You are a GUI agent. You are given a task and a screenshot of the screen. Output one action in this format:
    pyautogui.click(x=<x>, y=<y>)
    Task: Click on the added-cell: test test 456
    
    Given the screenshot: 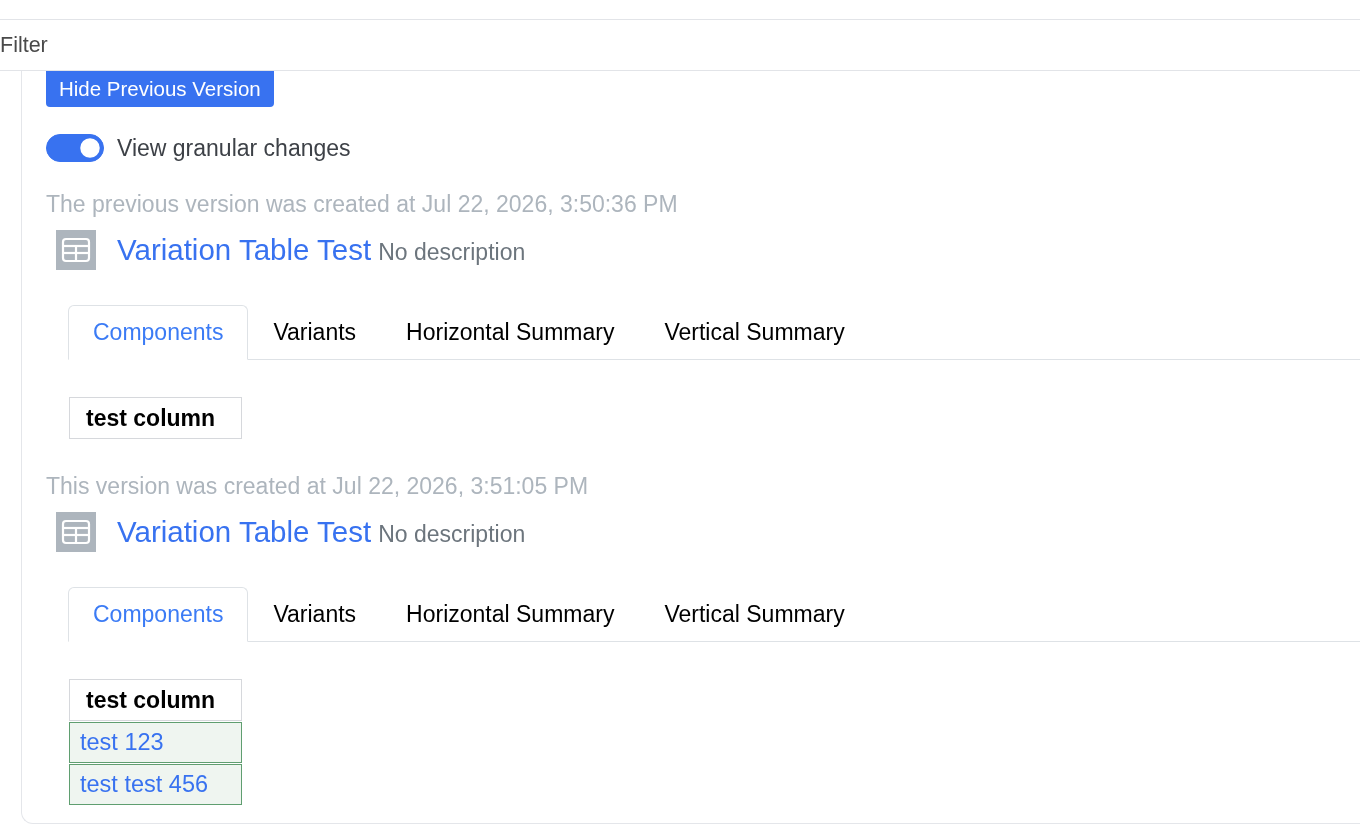 What is the action you would take?
    pyautogui.click(x=155, y=784)
    